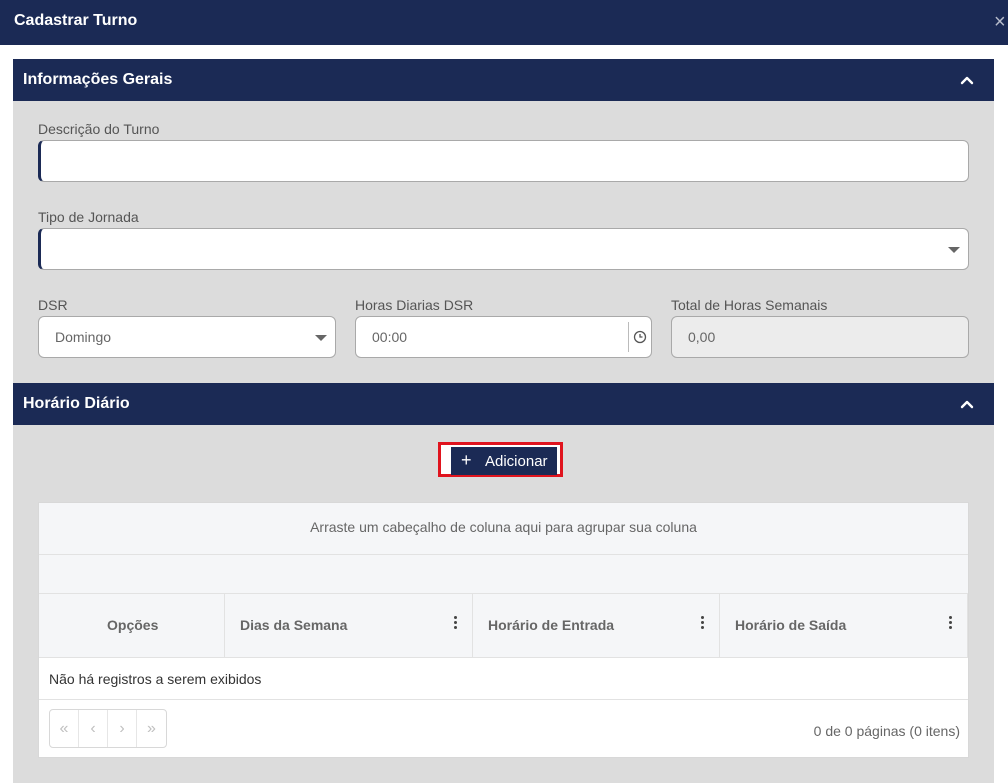 This screenshot has height=783, width=1008. Describe the element at coordinates (88, 217) in the screenshot. I see `journey-type-label: Tipo de Jornada` at that location.